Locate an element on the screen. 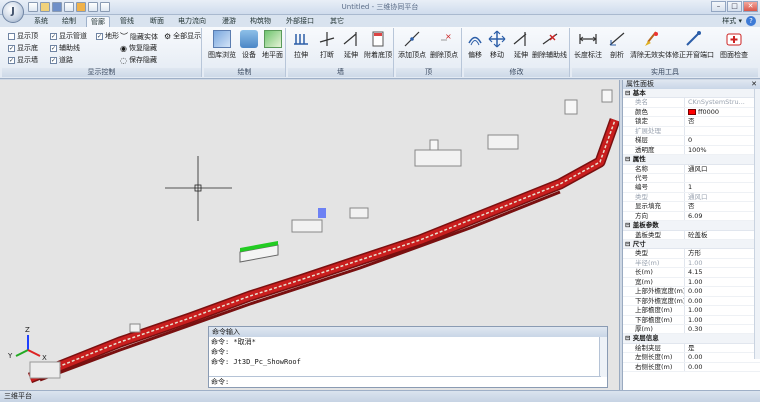 The image size is (760, 402). drawing-check-button: 图面检查 is located at coordinates (734, 45).